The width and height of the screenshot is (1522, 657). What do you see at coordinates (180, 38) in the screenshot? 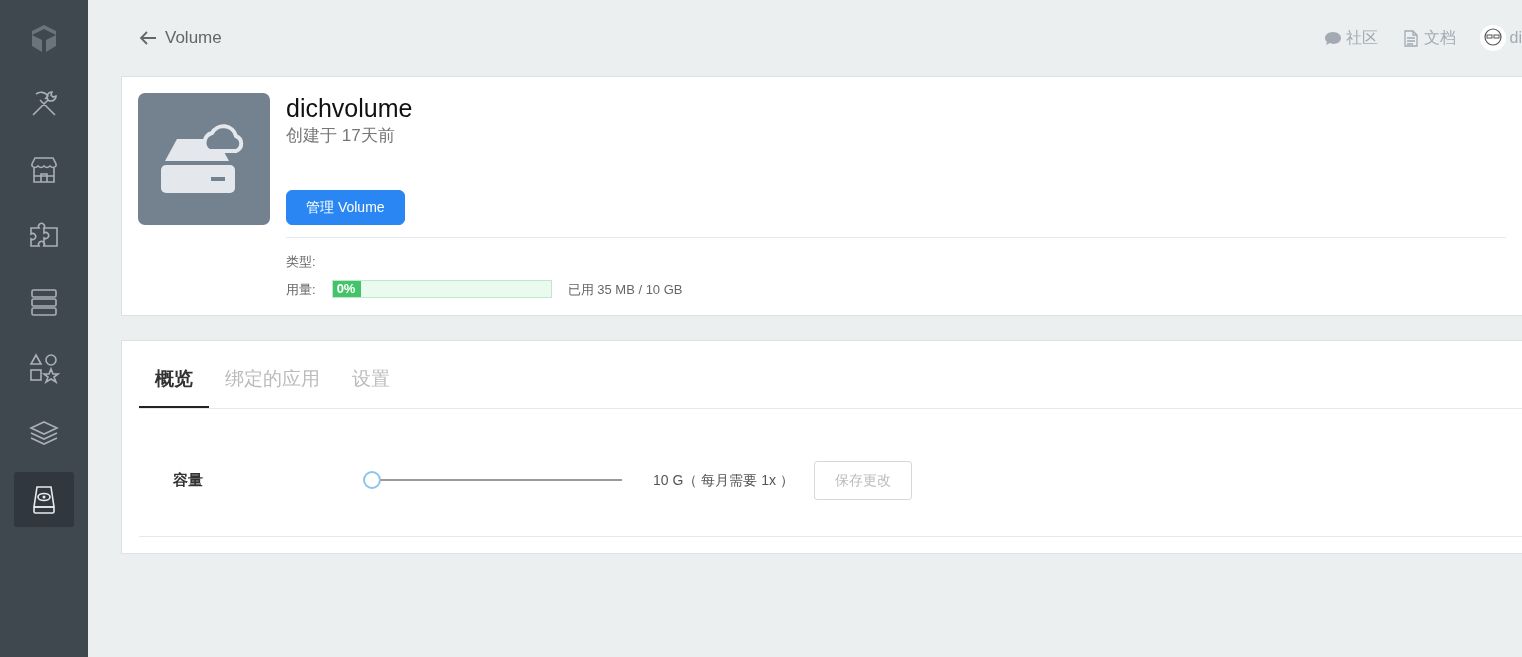
I see `back-link: Volume` at bounding box center [180, 38].